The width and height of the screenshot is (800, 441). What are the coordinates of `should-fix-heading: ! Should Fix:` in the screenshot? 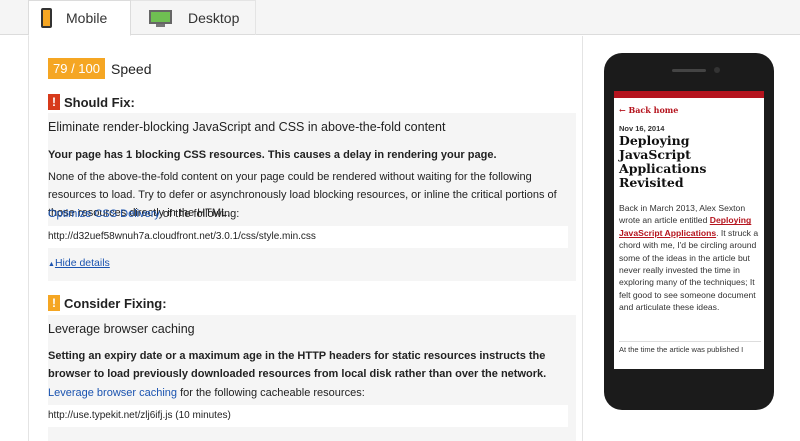 It's located at (91, 102).